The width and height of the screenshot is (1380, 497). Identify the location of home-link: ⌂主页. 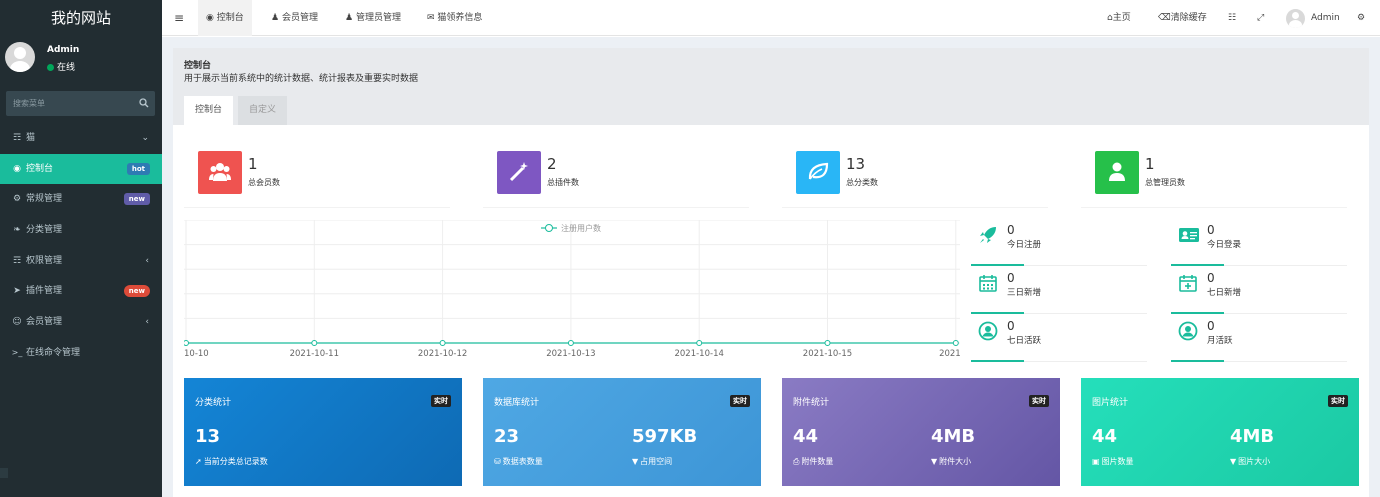
(1119, 18).